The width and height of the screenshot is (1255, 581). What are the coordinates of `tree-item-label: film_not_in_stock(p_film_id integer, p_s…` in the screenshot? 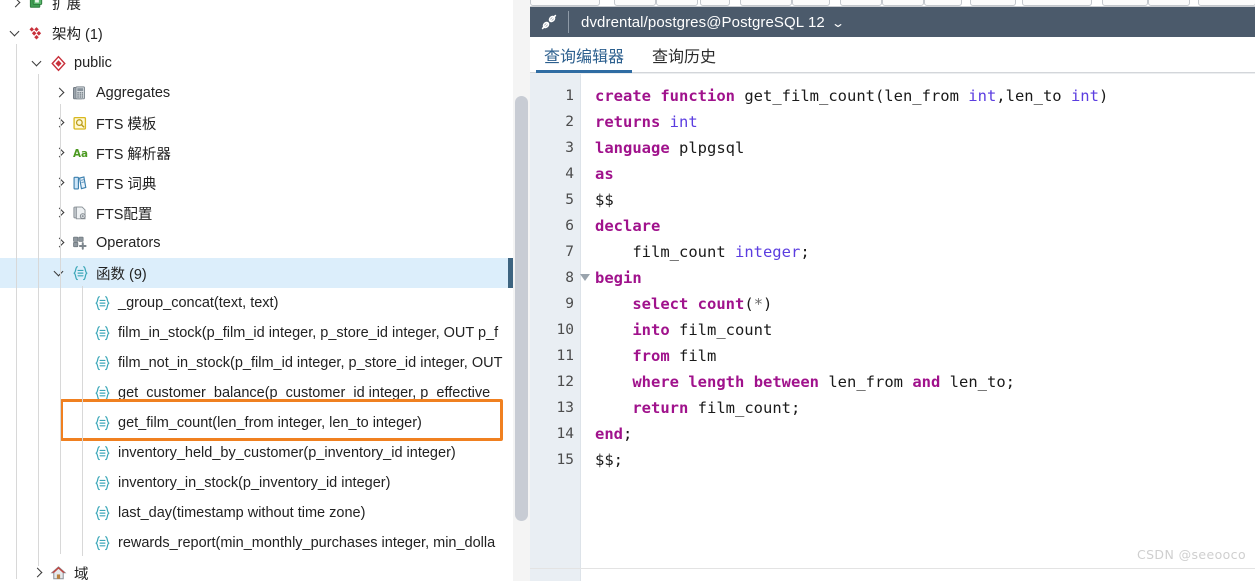 It's located at (310, 363).